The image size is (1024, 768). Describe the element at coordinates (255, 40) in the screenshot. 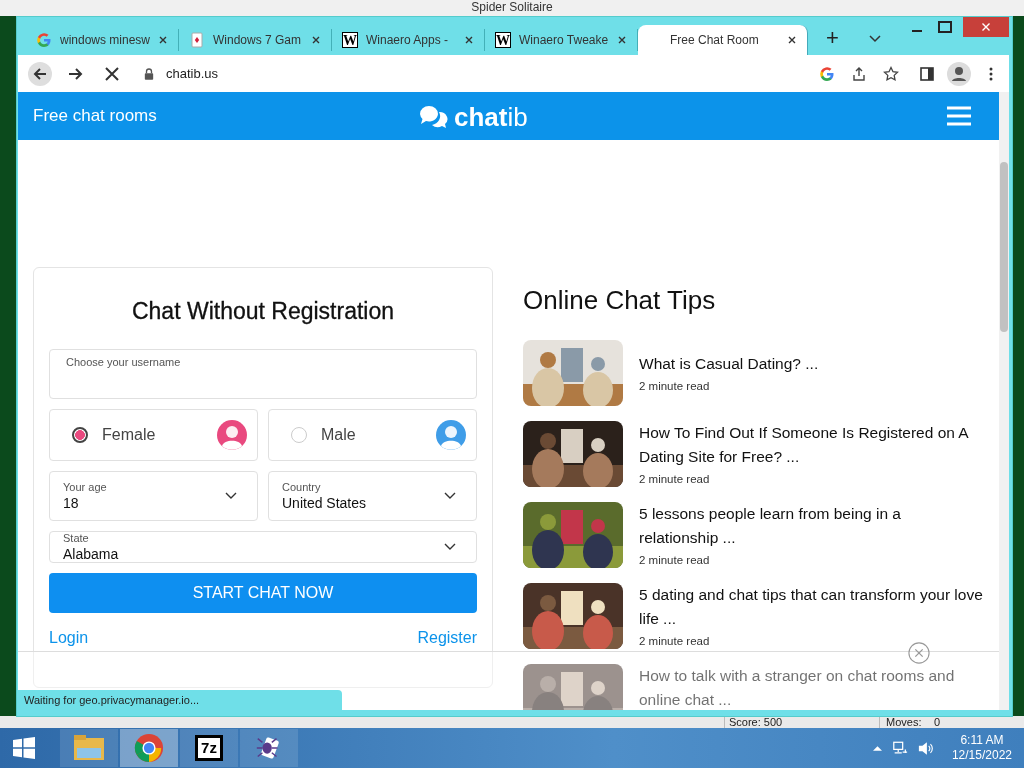

I see `browser-tab: Windows 7 Gam` at that location.